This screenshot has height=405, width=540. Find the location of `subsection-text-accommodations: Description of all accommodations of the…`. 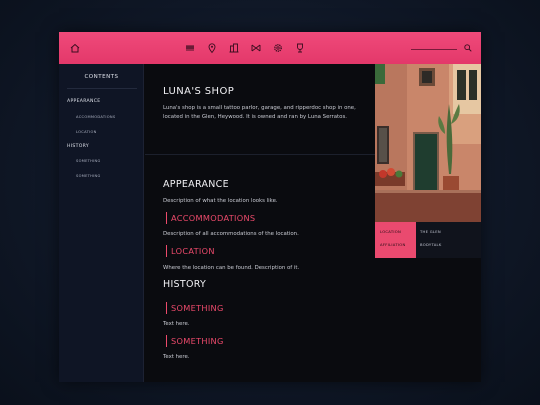

subsection-text-accommodations: Description of all accommodations of the… is located at coordinates (231, 234).